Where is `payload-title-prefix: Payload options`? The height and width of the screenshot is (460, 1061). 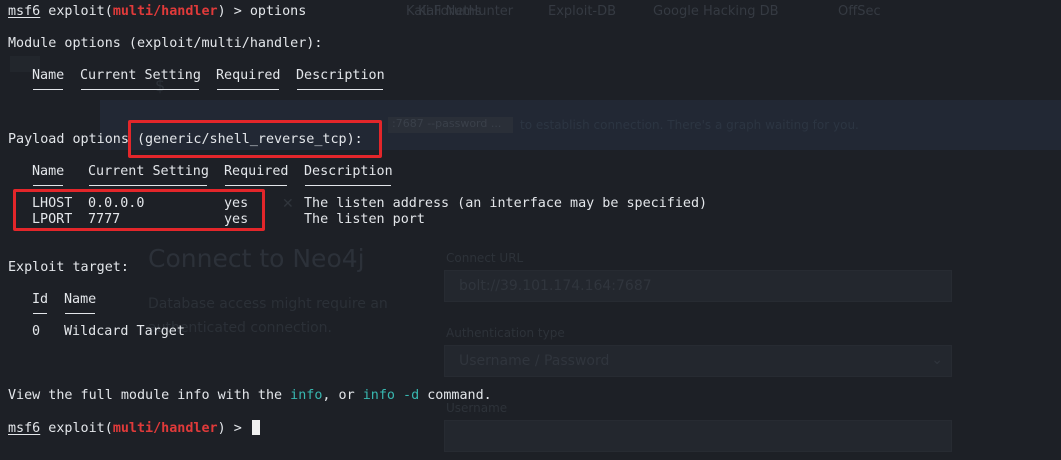
payload-title-prefix: Payload options is located at coordinates (72, 139).